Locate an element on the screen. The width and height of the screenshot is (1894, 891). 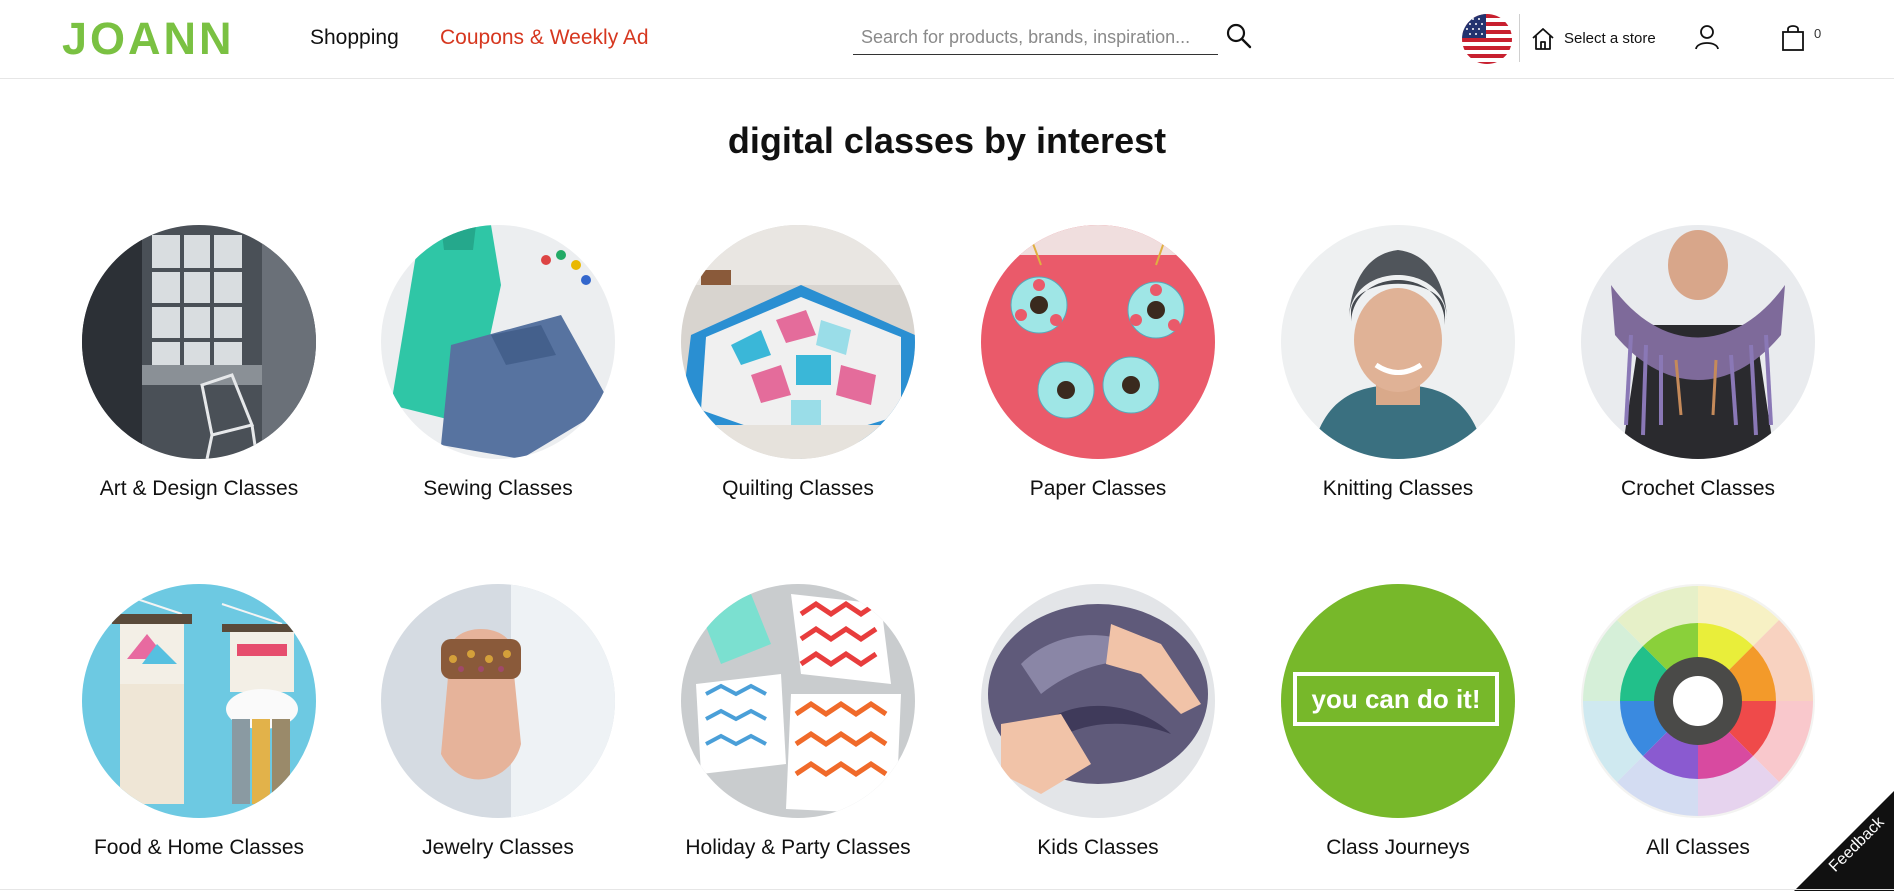
category-label: Art & Design Classes is located at coordinates (199, 488).